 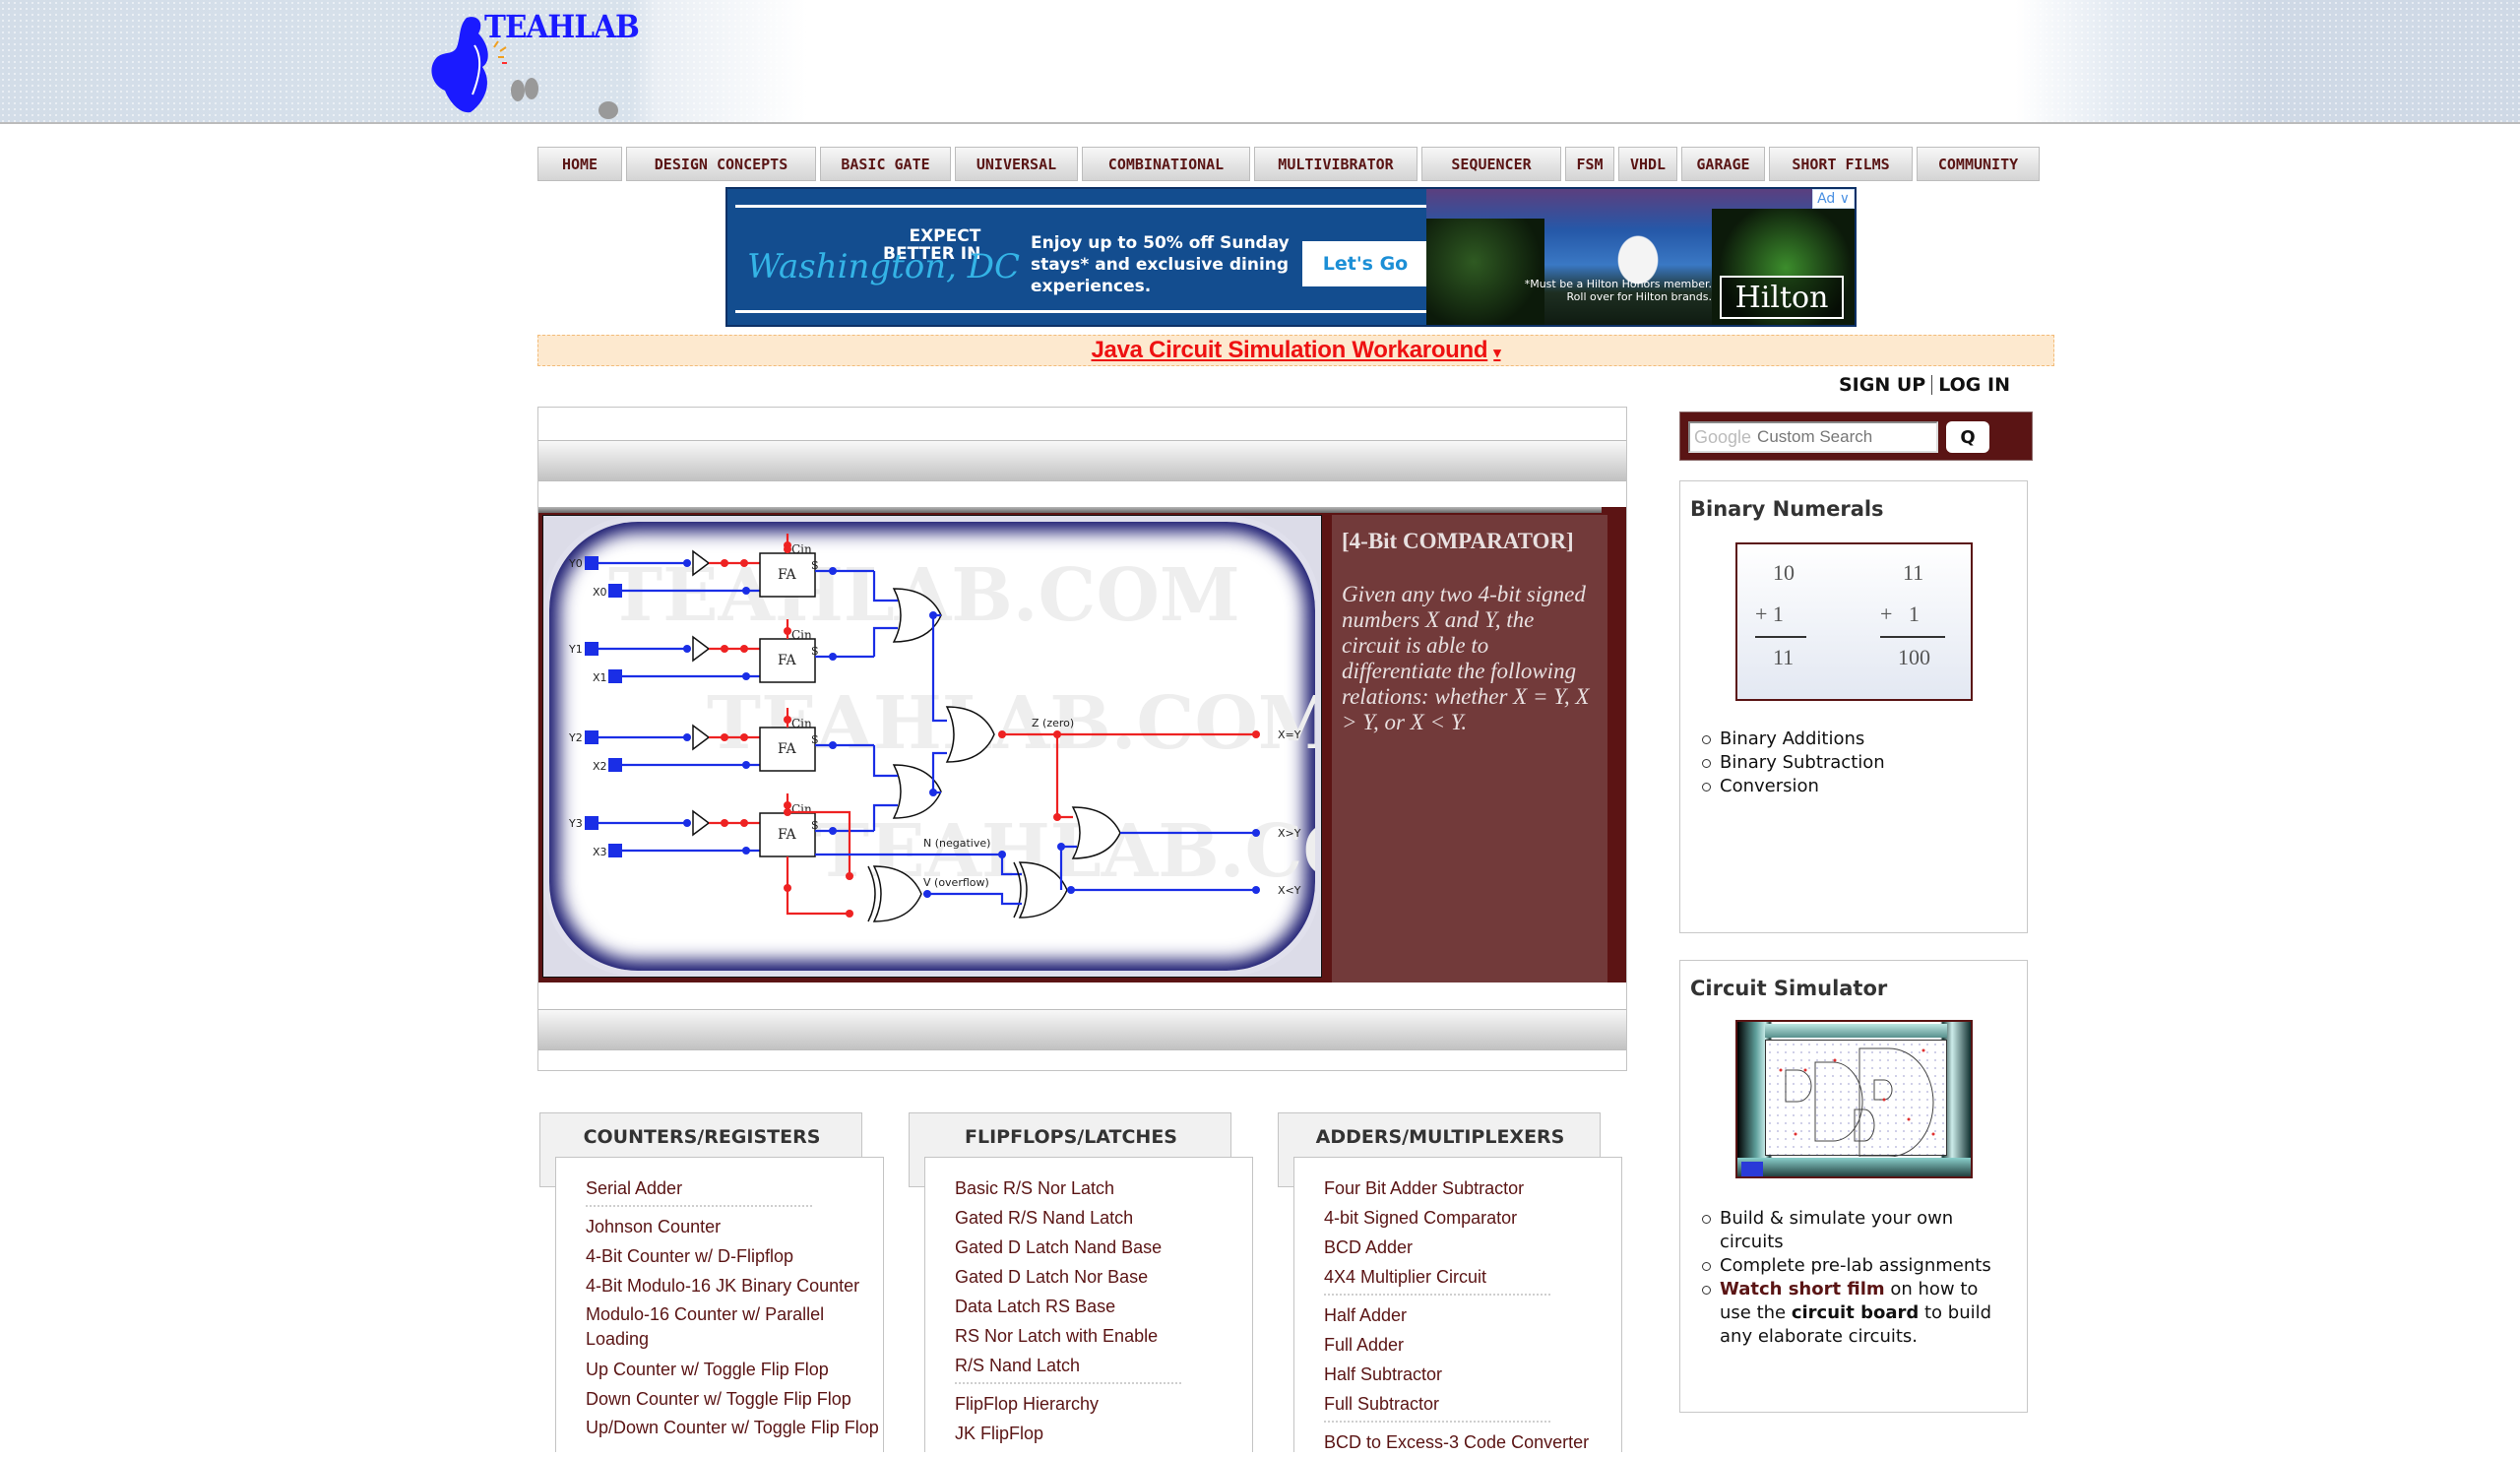 What do you see at coordinates (1471, 1277) in the screenshot?
I see `category-link: 4X4 Multiplier Circuit` at bounding box center [1471, 1277].